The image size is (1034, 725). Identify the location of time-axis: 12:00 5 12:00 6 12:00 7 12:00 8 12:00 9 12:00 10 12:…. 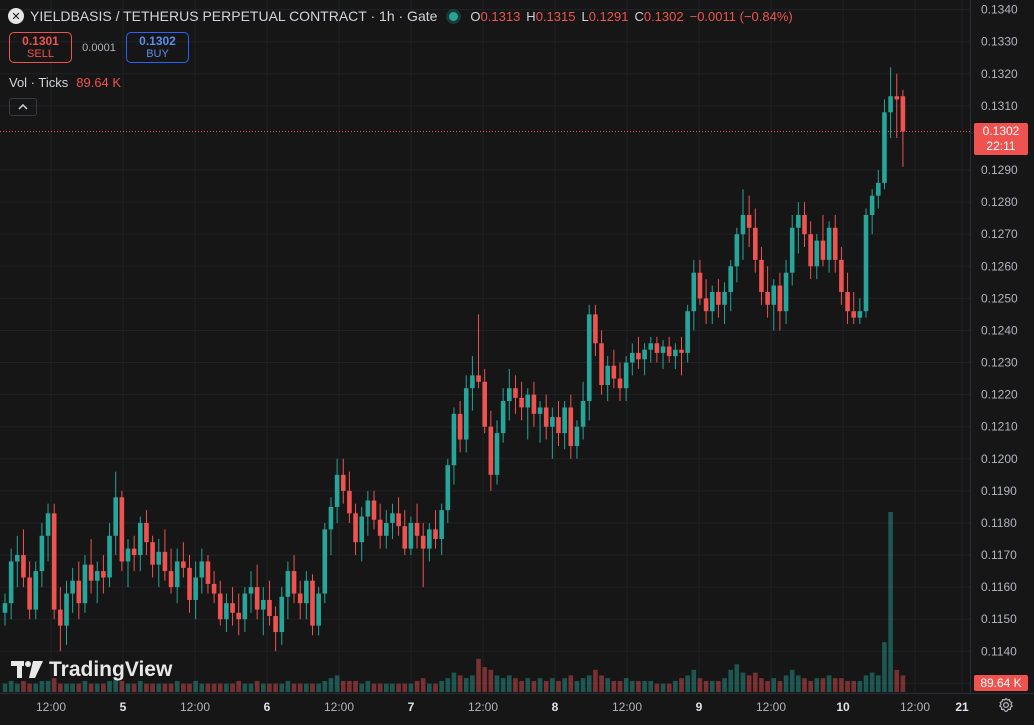
(517, 706).